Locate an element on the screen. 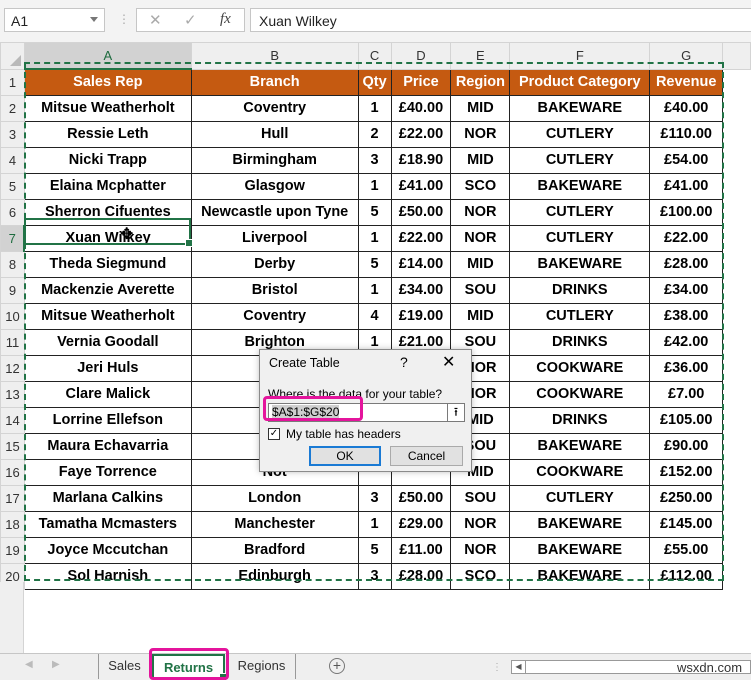 Image resolution: width=751 pixels, height=681 pixels. row-header: 19 is located at coordinates (12, 550).